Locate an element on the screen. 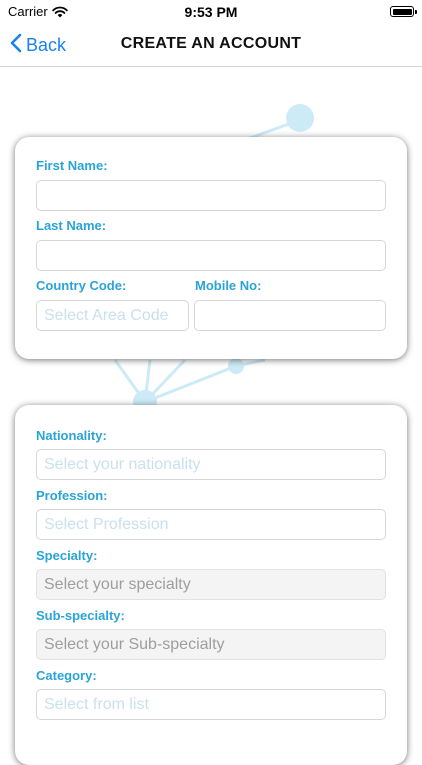  mobile-number-field is located at coordinates (290, 315).